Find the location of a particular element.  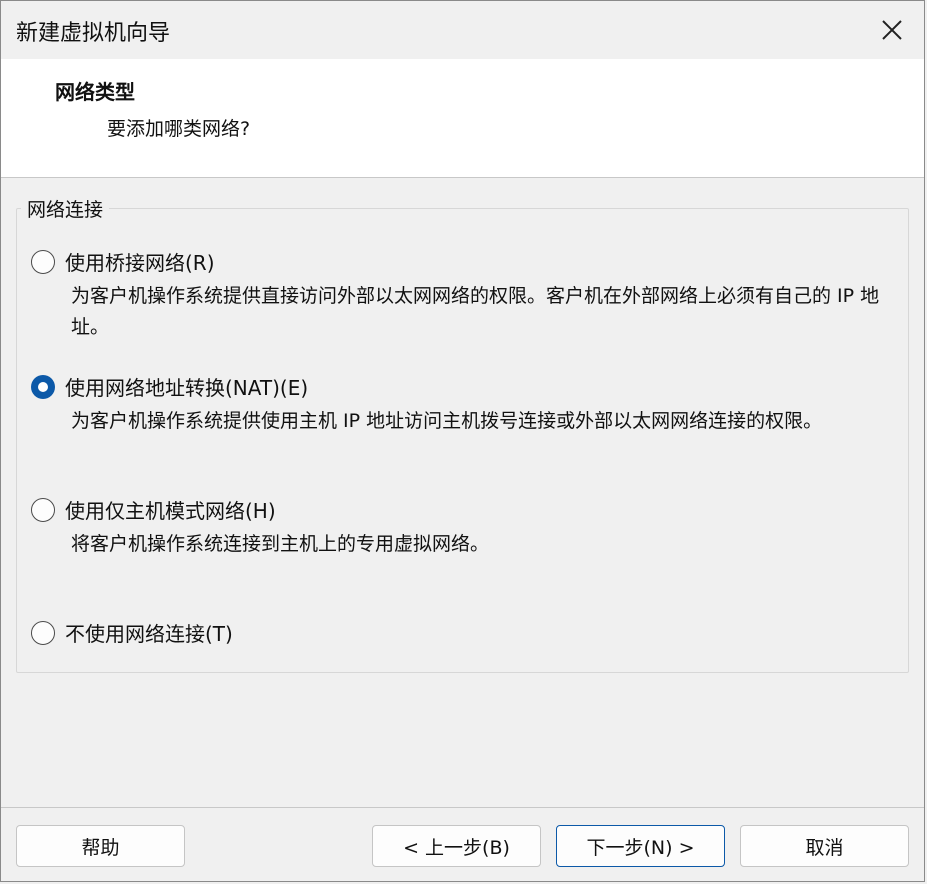

radio-bridged is located at coordinates (43, 262).